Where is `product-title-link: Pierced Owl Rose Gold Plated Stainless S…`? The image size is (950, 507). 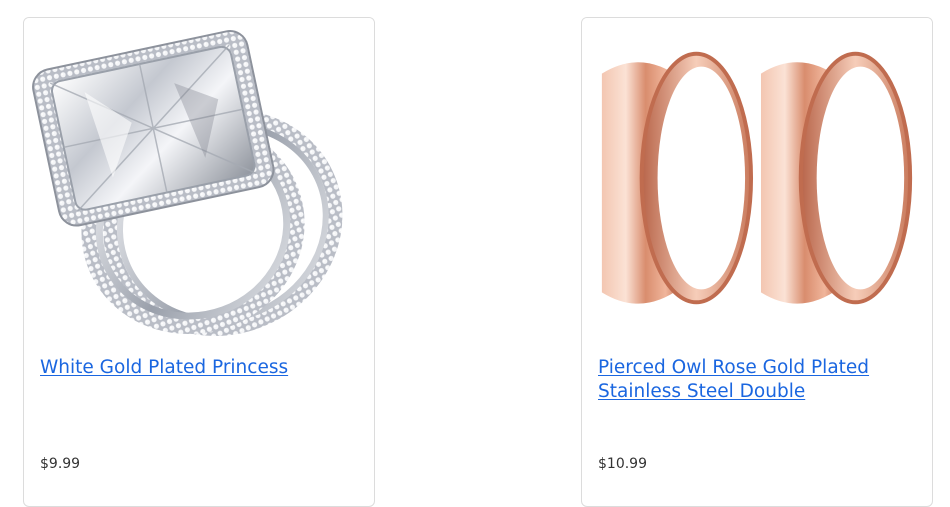
product-title-link: Pierced Owl Rose Gold Plated Stainless S… is located at coordinates (757, 380).